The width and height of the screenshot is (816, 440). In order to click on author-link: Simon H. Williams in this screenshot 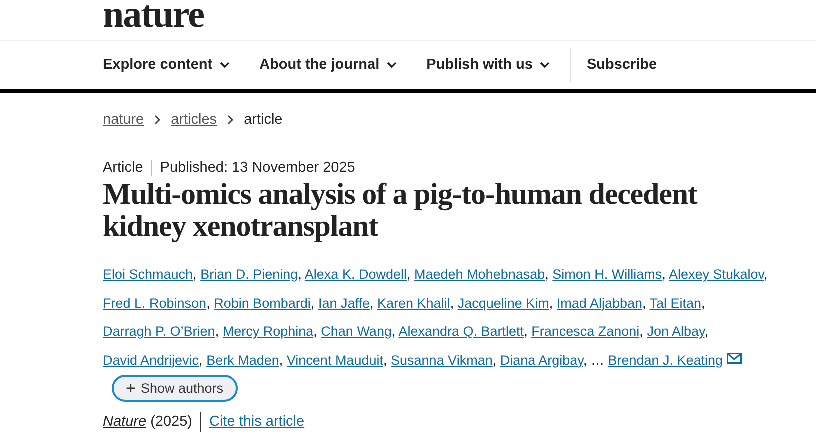, I will do `click(607, 274)`.